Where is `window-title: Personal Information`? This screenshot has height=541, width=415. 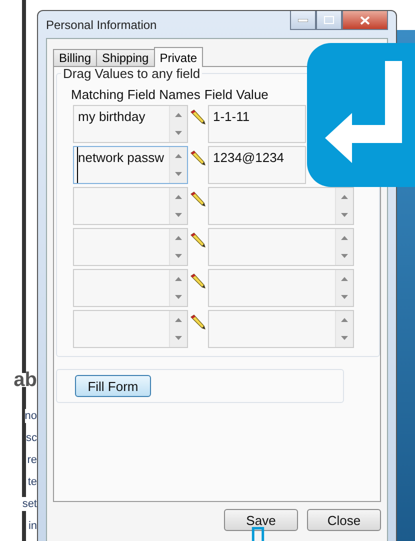 window-title: Personal Information is located at coordinates (101, 25).